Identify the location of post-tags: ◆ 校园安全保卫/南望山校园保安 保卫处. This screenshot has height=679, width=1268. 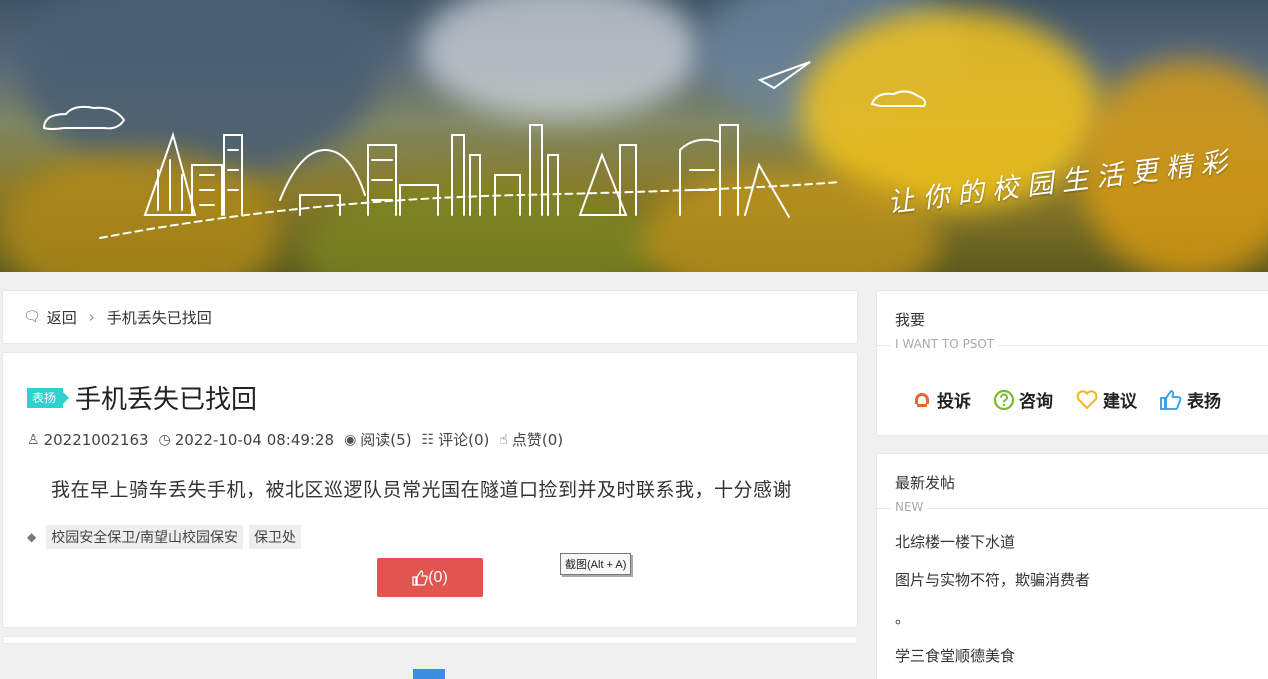
(164, 537).